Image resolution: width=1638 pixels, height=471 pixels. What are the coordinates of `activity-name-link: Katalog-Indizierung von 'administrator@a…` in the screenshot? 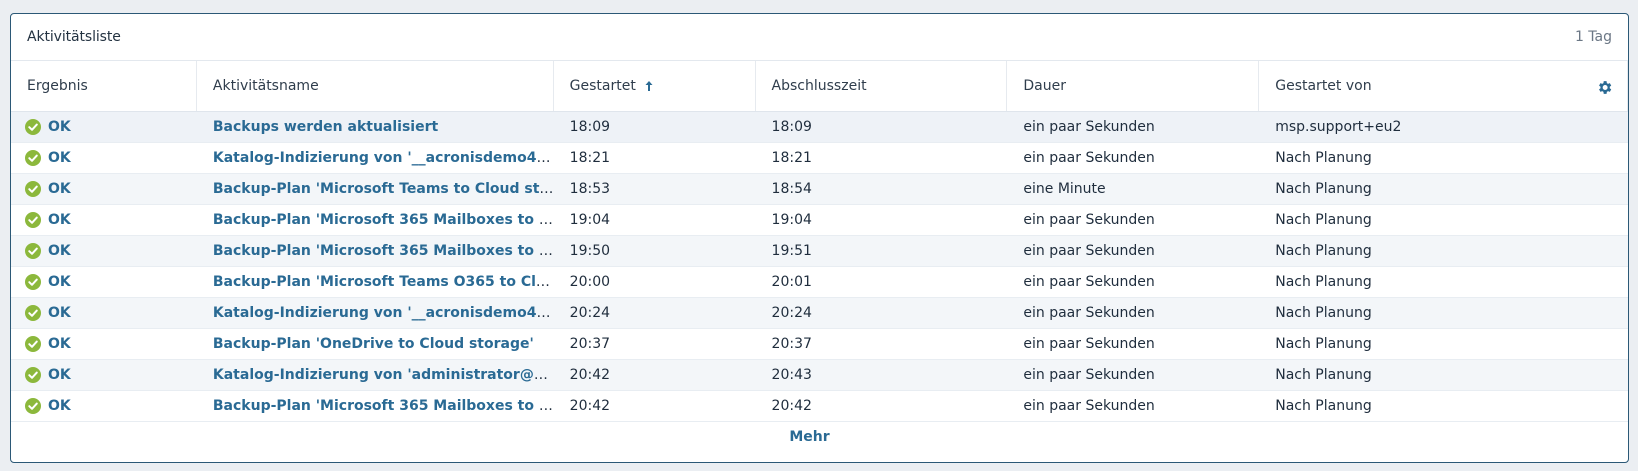 It's located at (383, 375).